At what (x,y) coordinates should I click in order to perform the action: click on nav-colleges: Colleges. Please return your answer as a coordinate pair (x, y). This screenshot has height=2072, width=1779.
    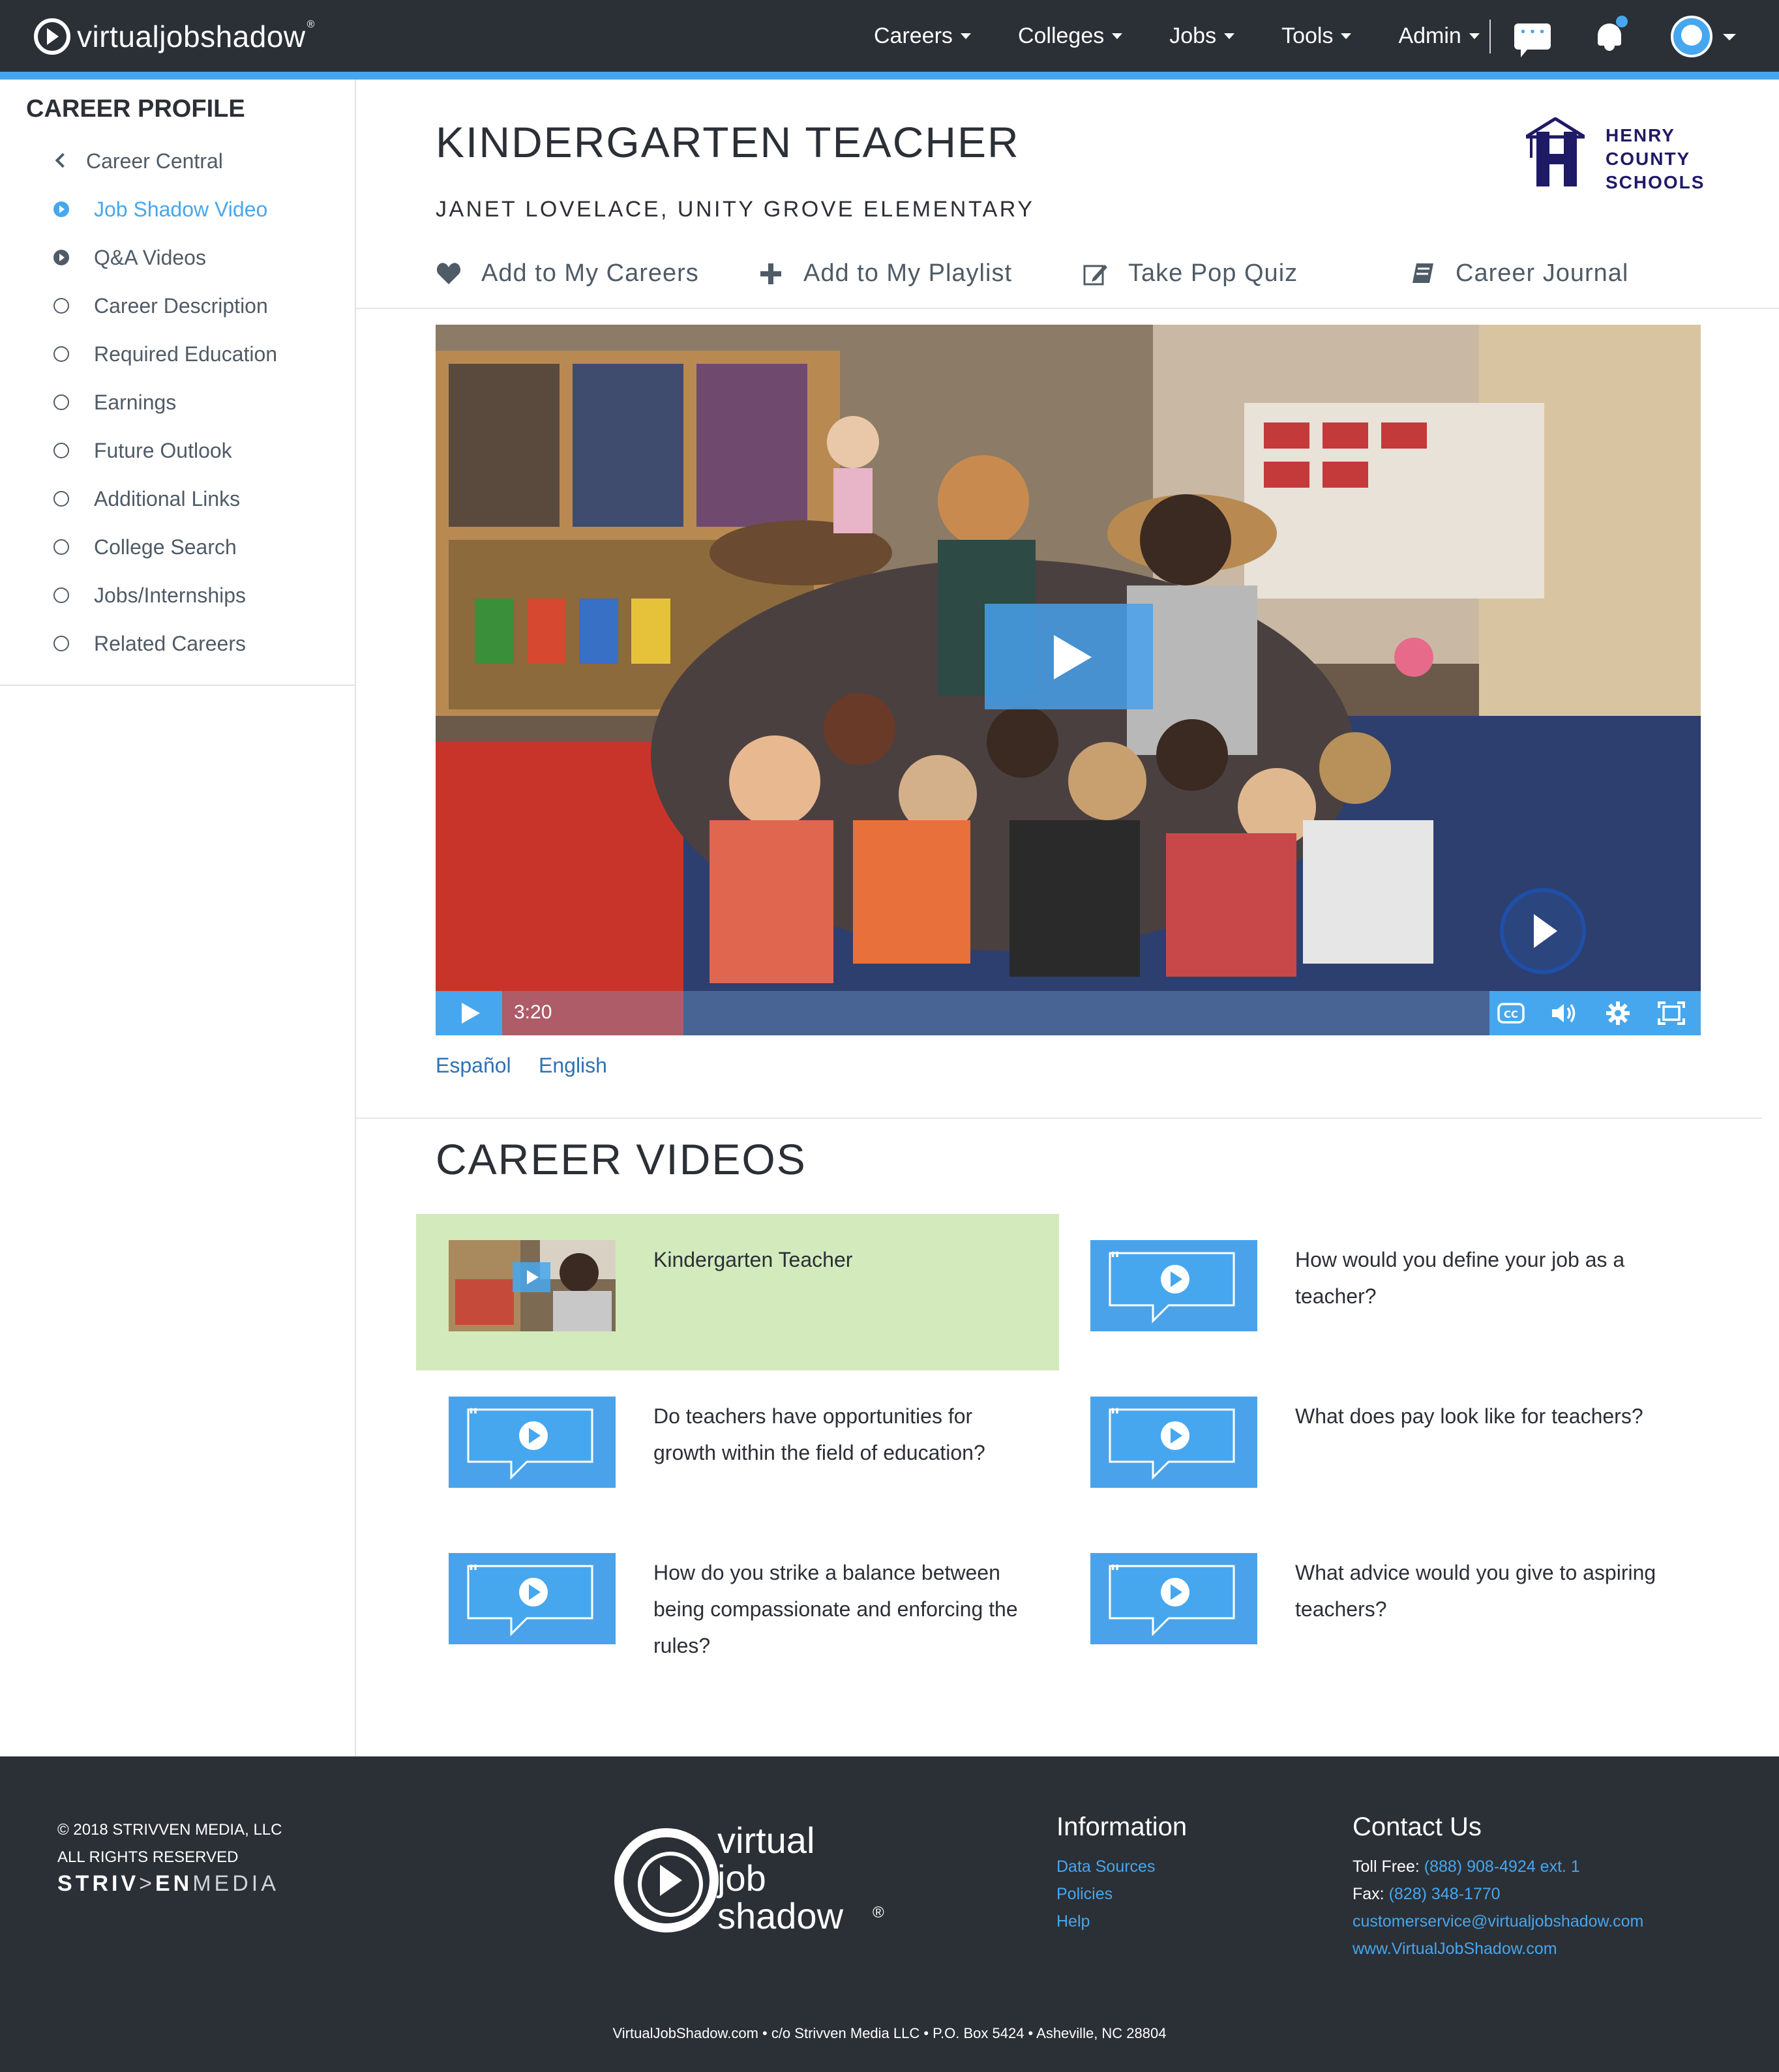
    Looking at the image, I should click on (1070, 36).